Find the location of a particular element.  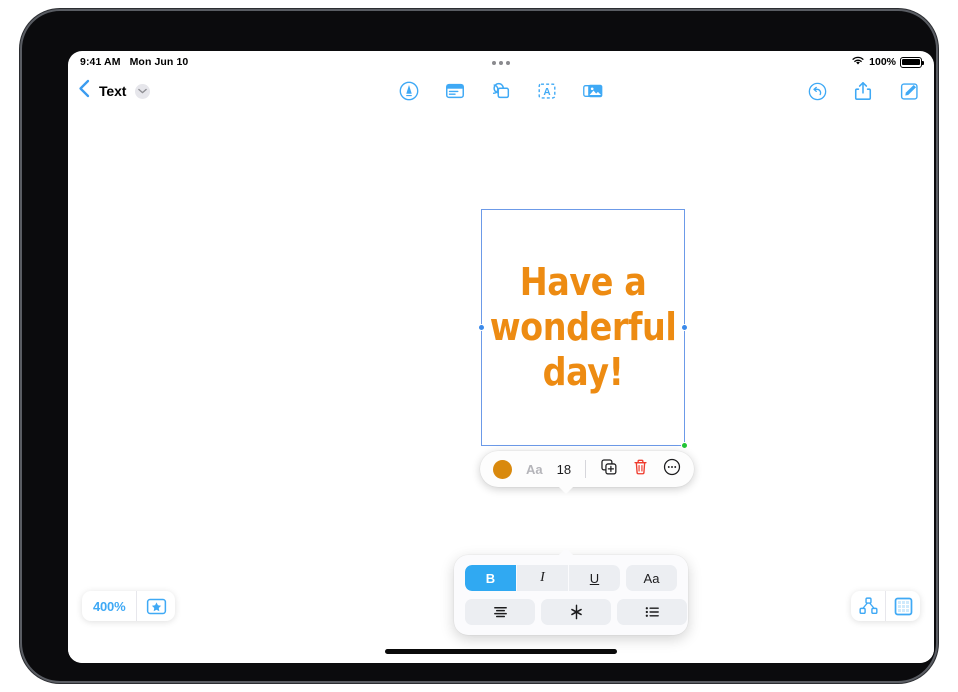

status-bar: 9:41 AM Mon Jun 10 100% is located at coordinates (501, 62).